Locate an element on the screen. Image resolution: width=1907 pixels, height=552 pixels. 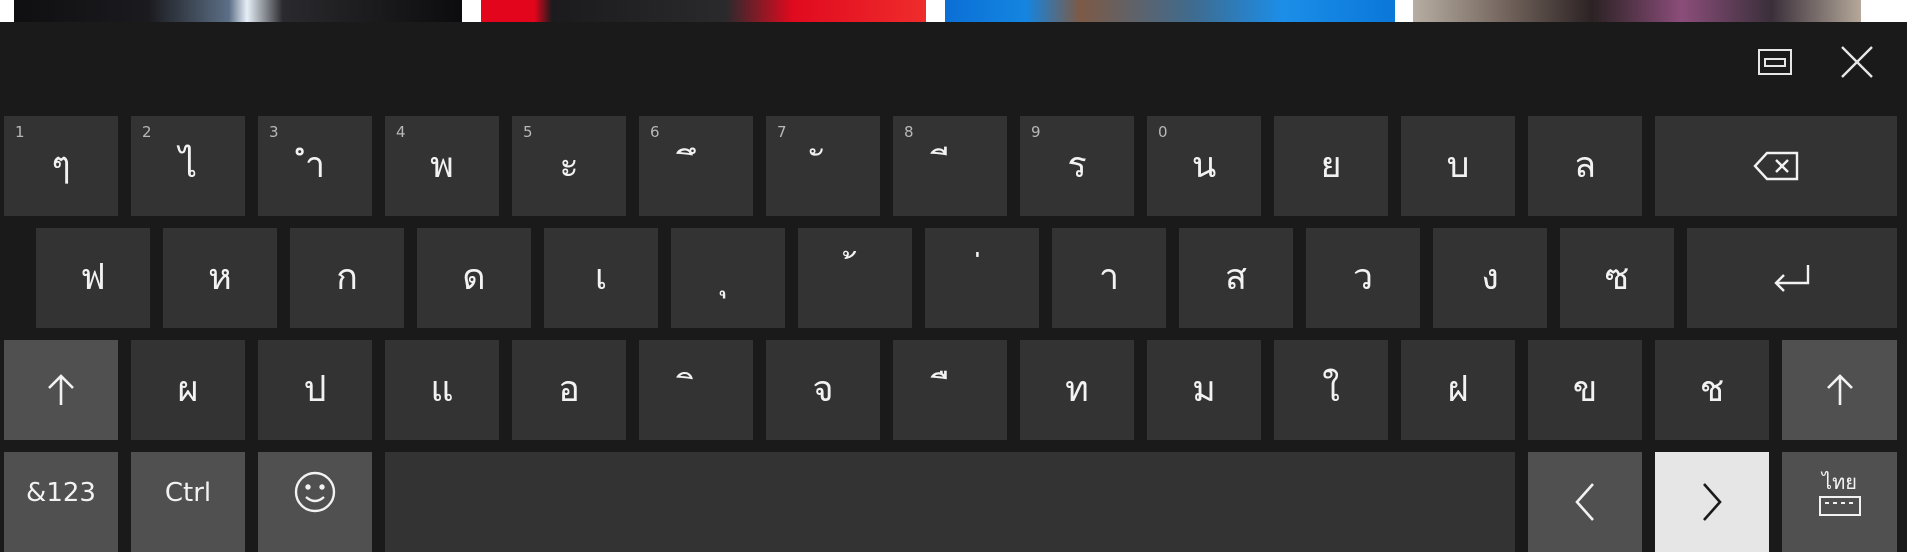
key-char: ึ is located at coordinates (696, 166).